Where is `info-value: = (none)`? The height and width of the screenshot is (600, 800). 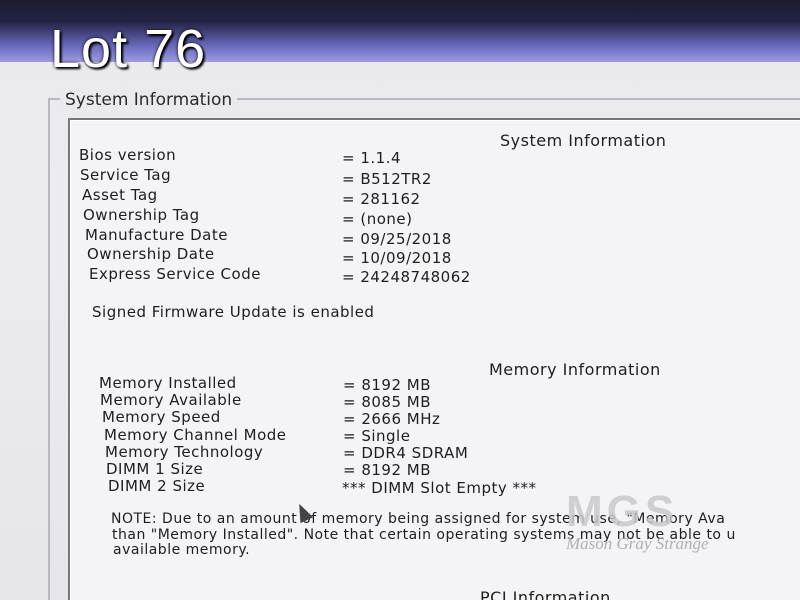 info-value: = (none) is located at coordinates (377, 219).